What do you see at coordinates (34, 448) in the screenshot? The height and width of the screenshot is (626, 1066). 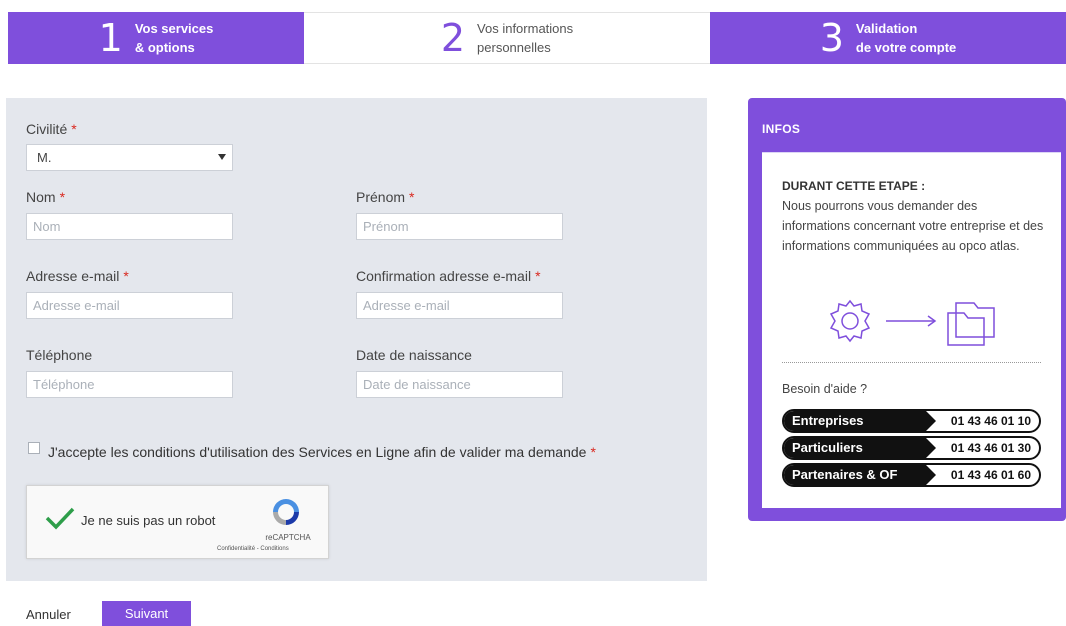 I see `terms-checkbox` at bounding box center [34, 448].